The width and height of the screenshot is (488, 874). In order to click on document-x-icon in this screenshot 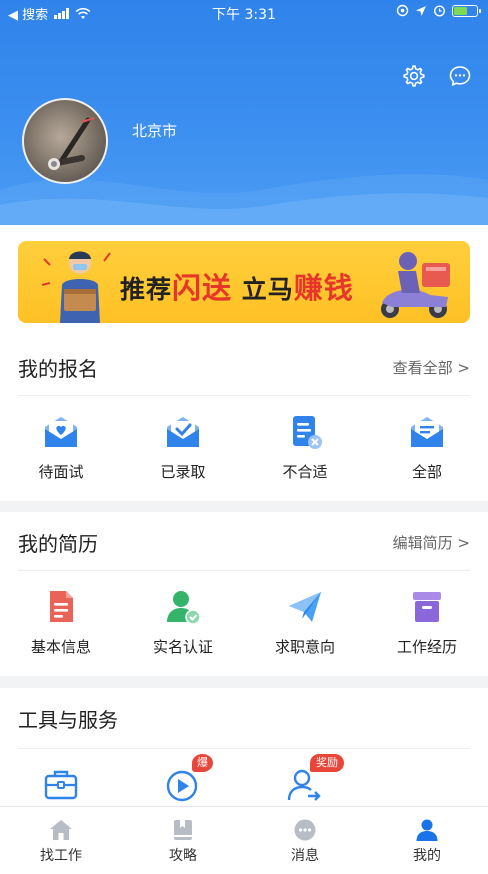, I will do `click(307, 432)`.